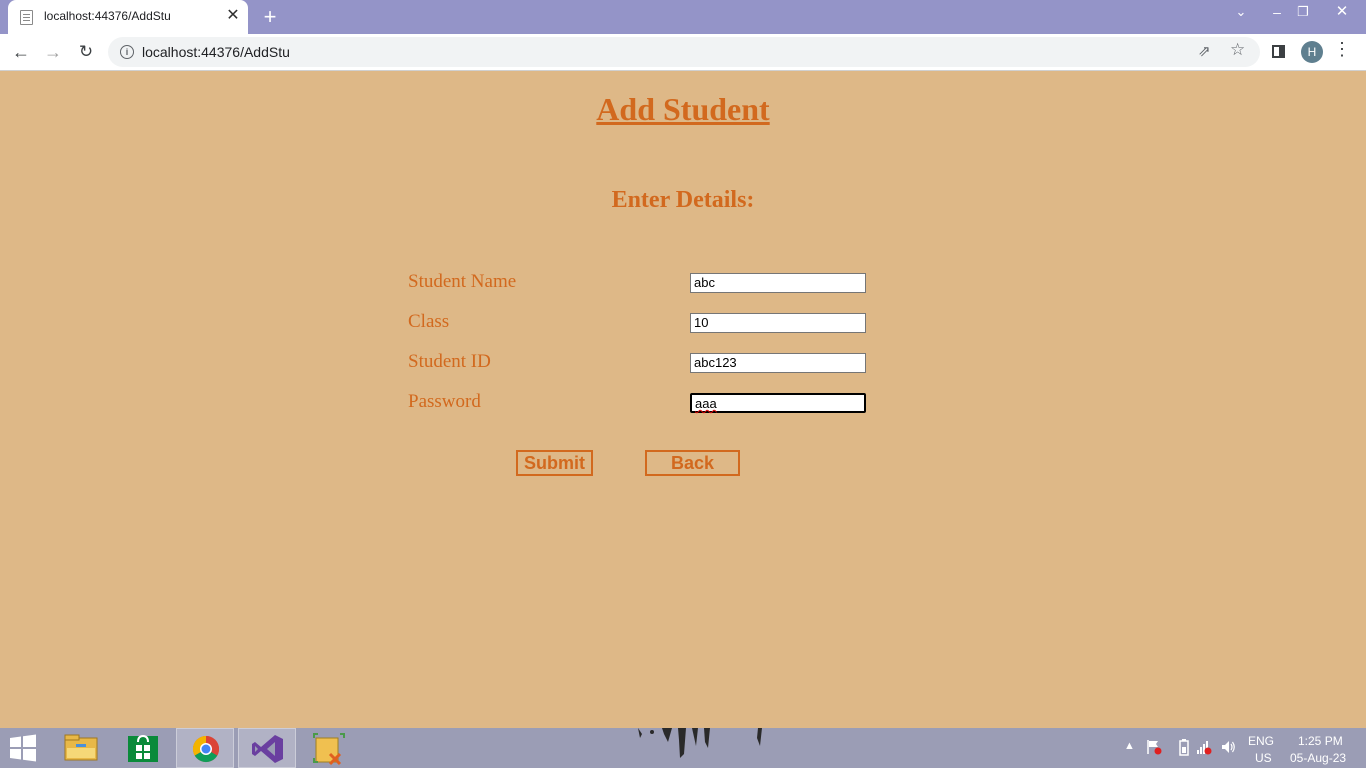 This screenshot has width=1366, height=768. I want to click on tab-search-button: ⌄, so click(1241, 13).